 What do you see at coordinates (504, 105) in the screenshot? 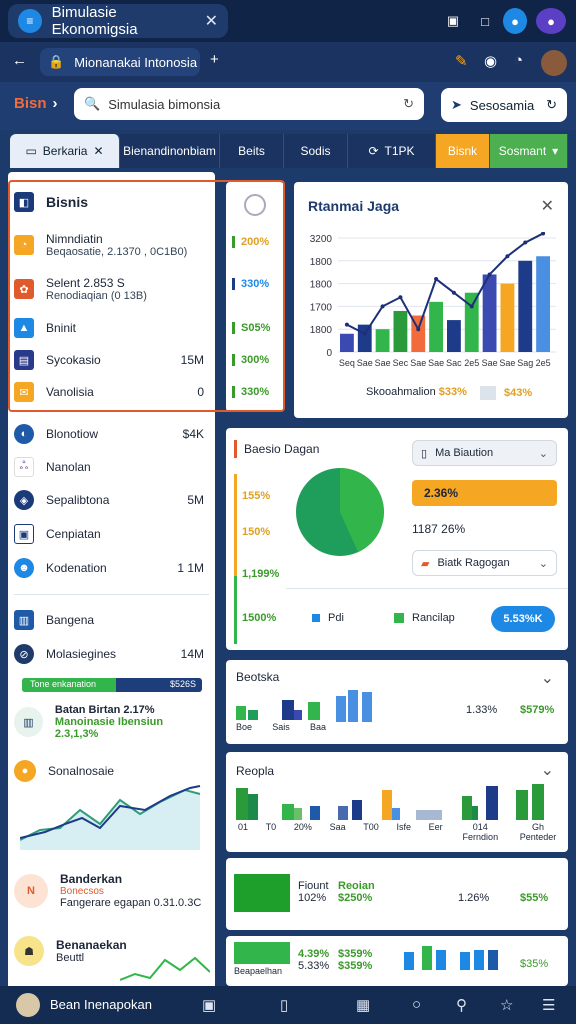
I see `session-button: ➤ Sesosamia ↻` at bounding box center [504, 105].